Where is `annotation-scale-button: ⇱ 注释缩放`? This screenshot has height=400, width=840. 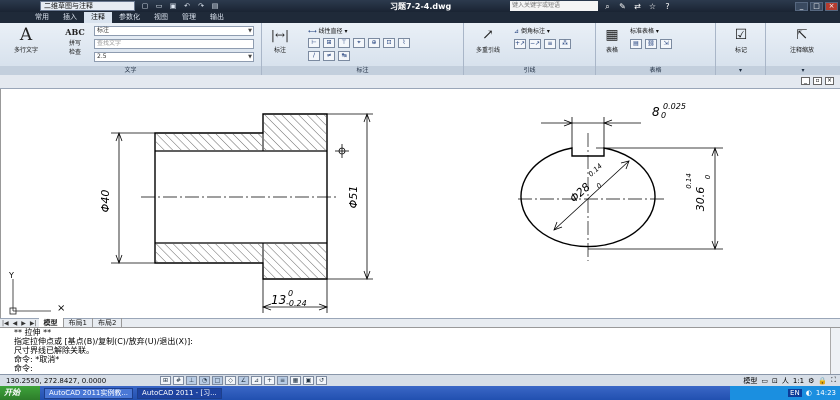
annotation-scale-button: ⇱ 注释缩放 is located at coordinates (802, 40).